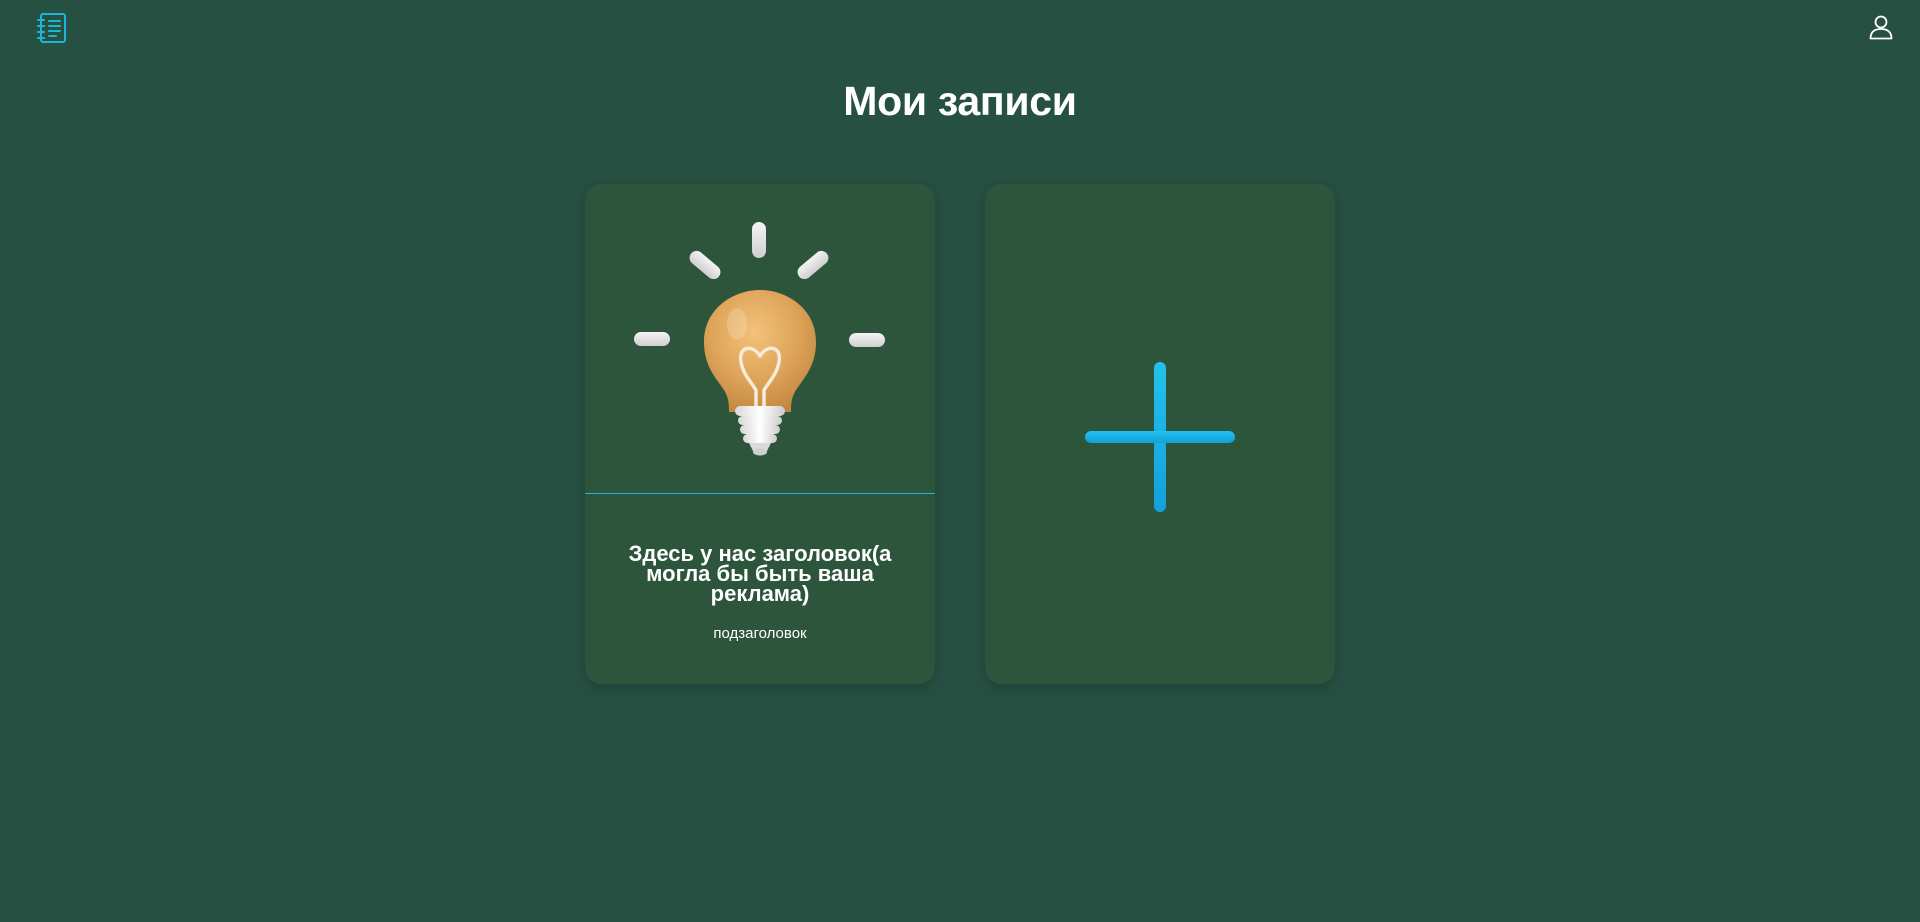 The image size is (1920, 922). I want to click on add-note-button, so click(1160, 434).